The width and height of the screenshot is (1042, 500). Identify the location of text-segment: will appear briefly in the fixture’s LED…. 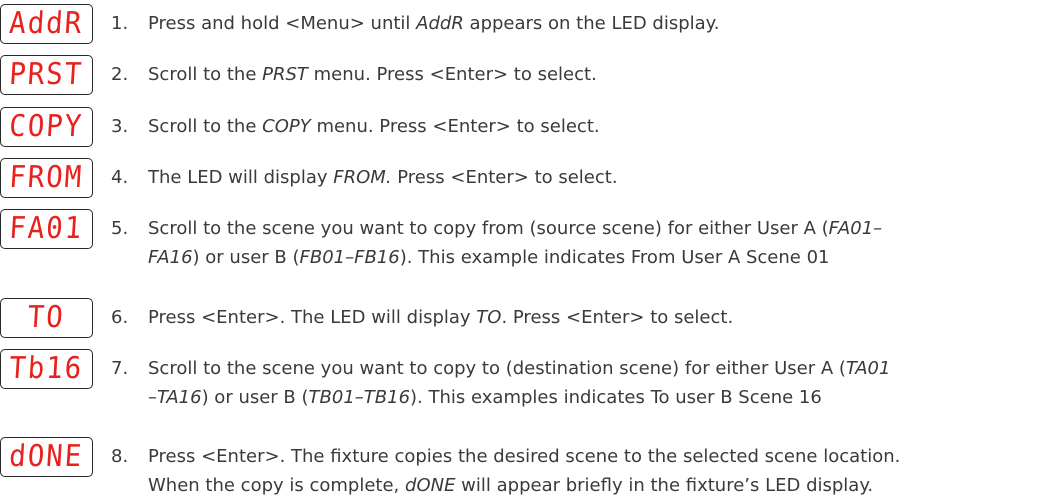
(664, 485).